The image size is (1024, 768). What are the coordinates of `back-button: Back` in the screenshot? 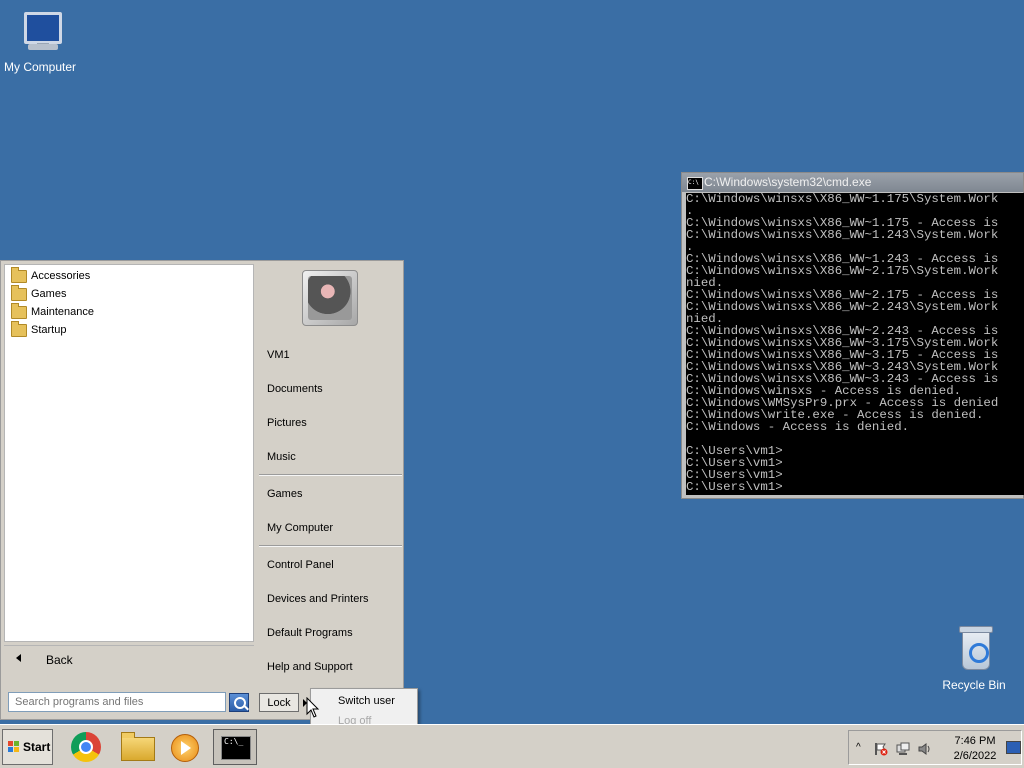 It's located at (129, 659).